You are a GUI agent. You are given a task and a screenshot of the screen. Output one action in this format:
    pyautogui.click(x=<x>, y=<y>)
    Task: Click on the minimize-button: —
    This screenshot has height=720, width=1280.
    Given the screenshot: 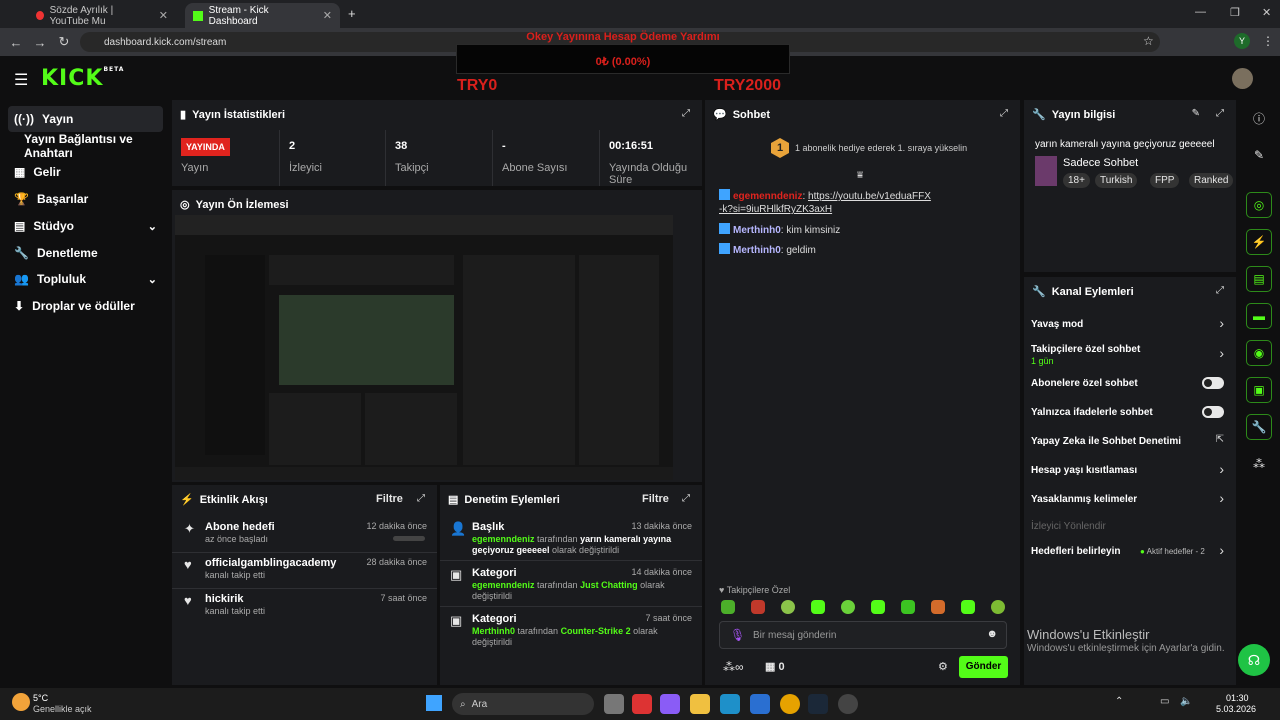 What is the action you would take?
    pyautogui.click(x=1200, y=12)
    